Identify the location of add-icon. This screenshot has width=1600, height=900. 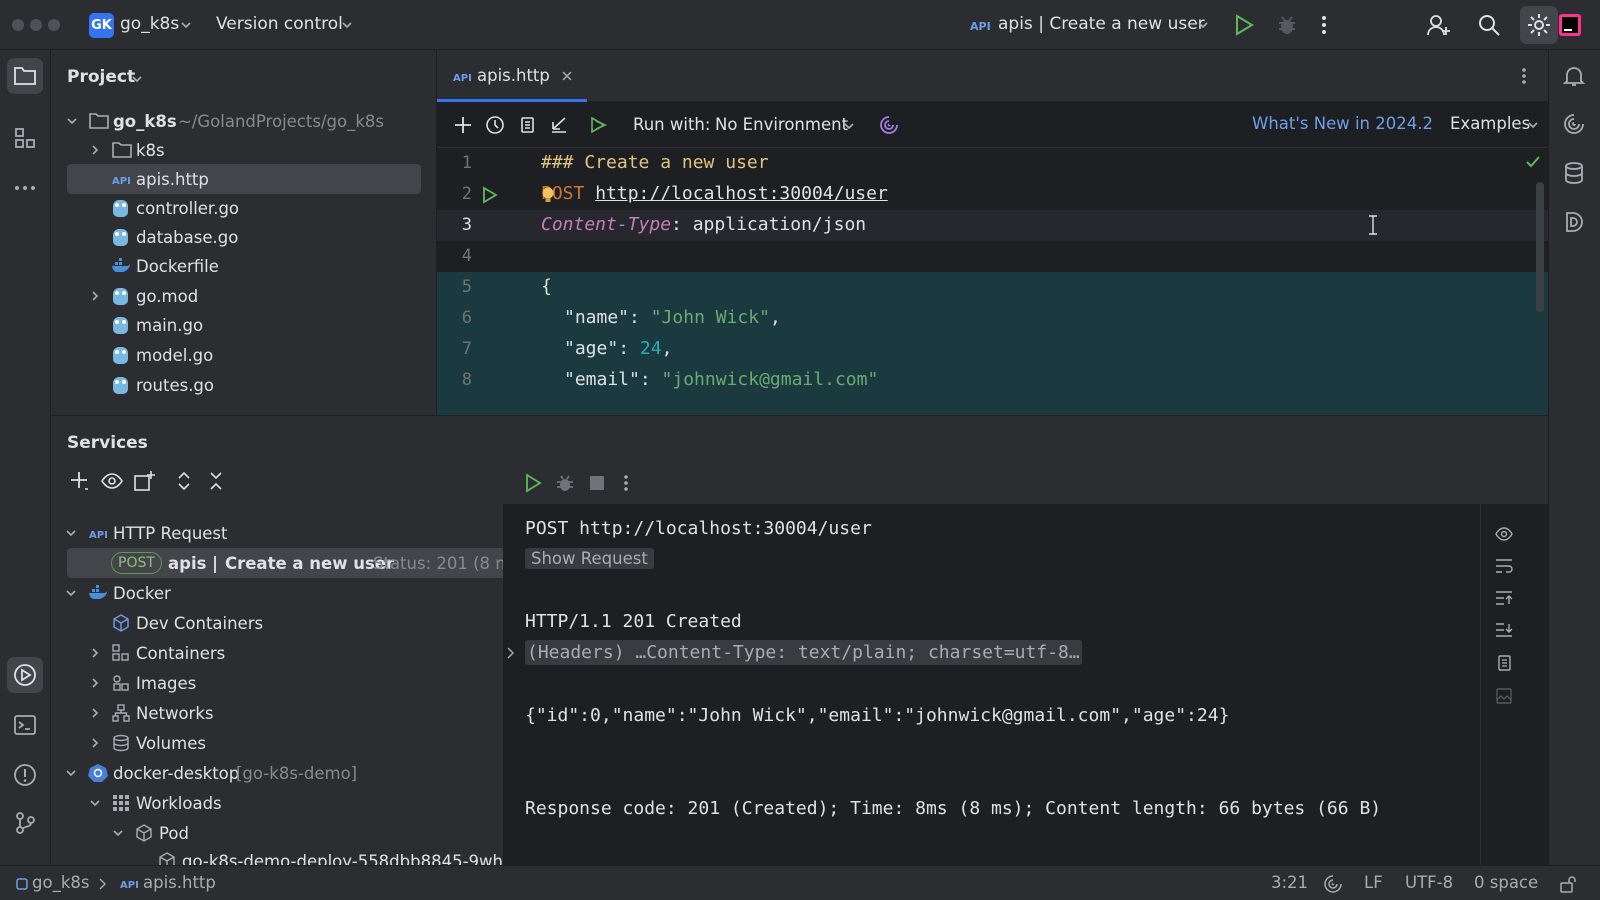
(463, 125).